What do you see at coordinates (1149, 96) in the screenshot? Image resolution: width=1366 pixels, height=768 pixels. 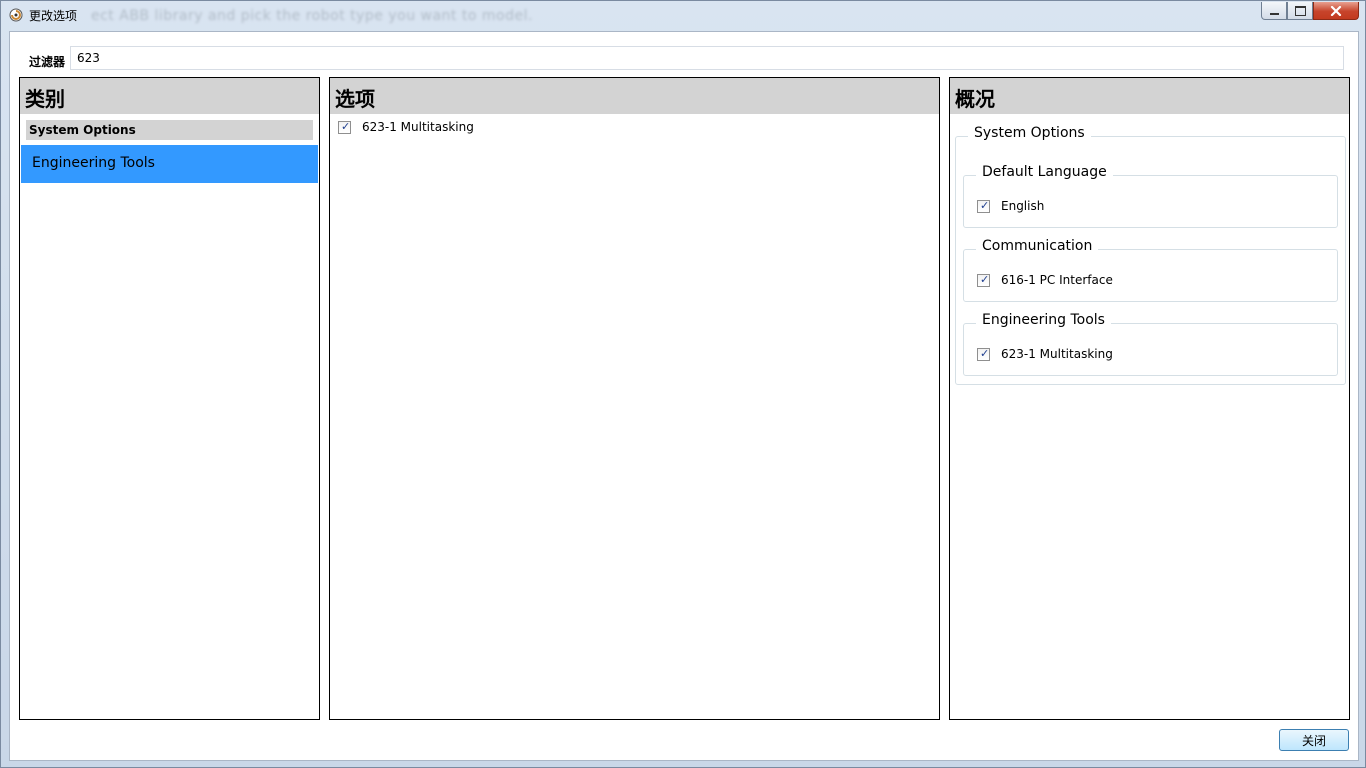 I see `summary-header: 概况` at bounding box center [1149, 96].